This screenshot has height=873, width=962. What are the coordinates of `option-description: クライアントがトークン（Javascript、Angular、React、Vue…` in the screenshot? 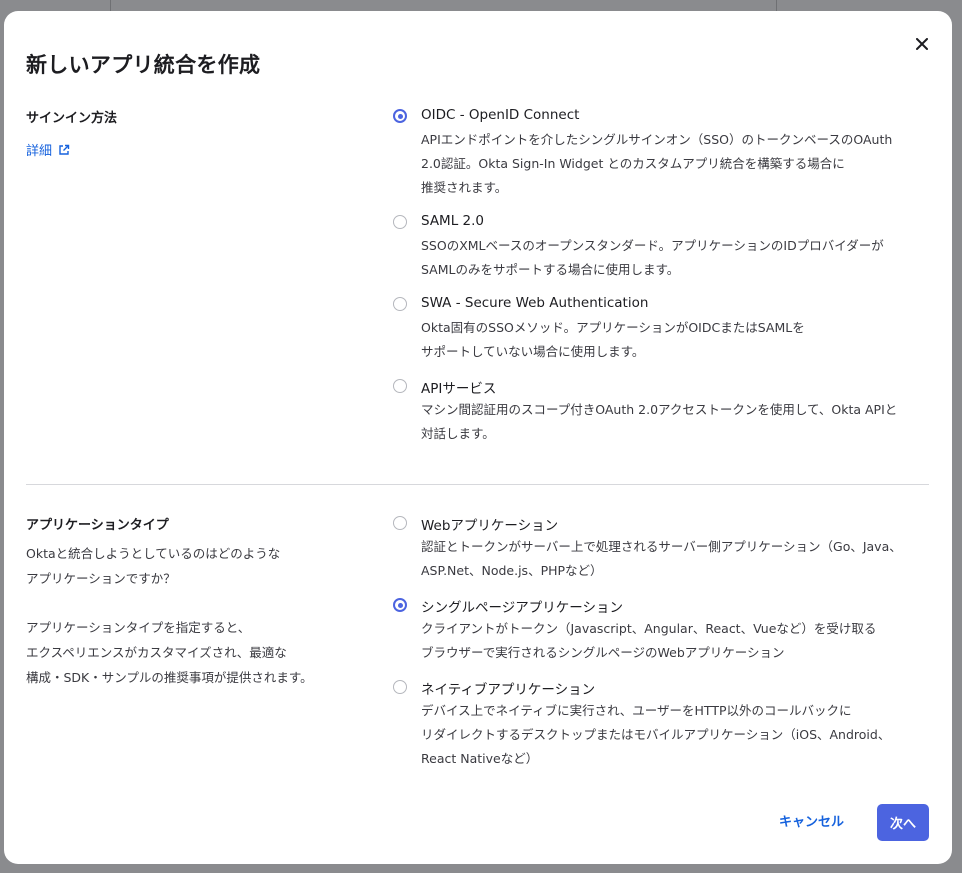 It's located at (673, 641).